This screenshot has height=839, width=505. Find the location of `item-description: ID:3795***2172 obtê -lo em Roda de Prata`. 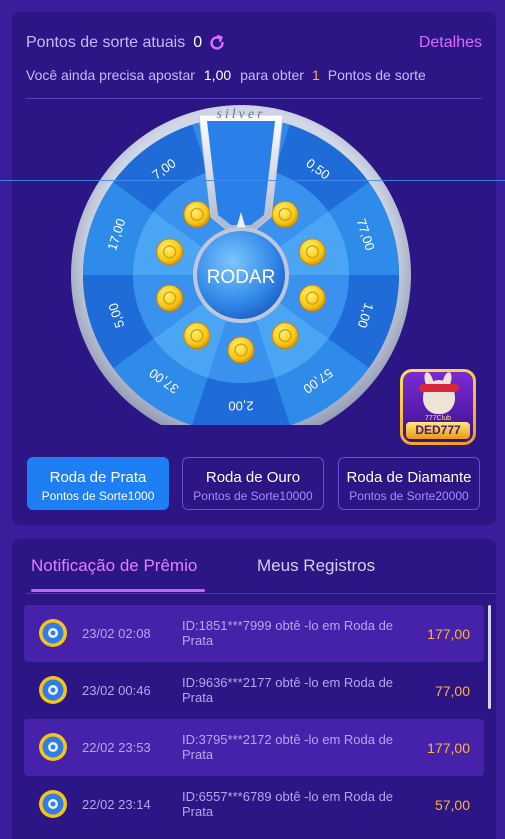

item-description: ID:3795***2172 obtê -lo em Roda de Prata is located at coordinates (288, 747).